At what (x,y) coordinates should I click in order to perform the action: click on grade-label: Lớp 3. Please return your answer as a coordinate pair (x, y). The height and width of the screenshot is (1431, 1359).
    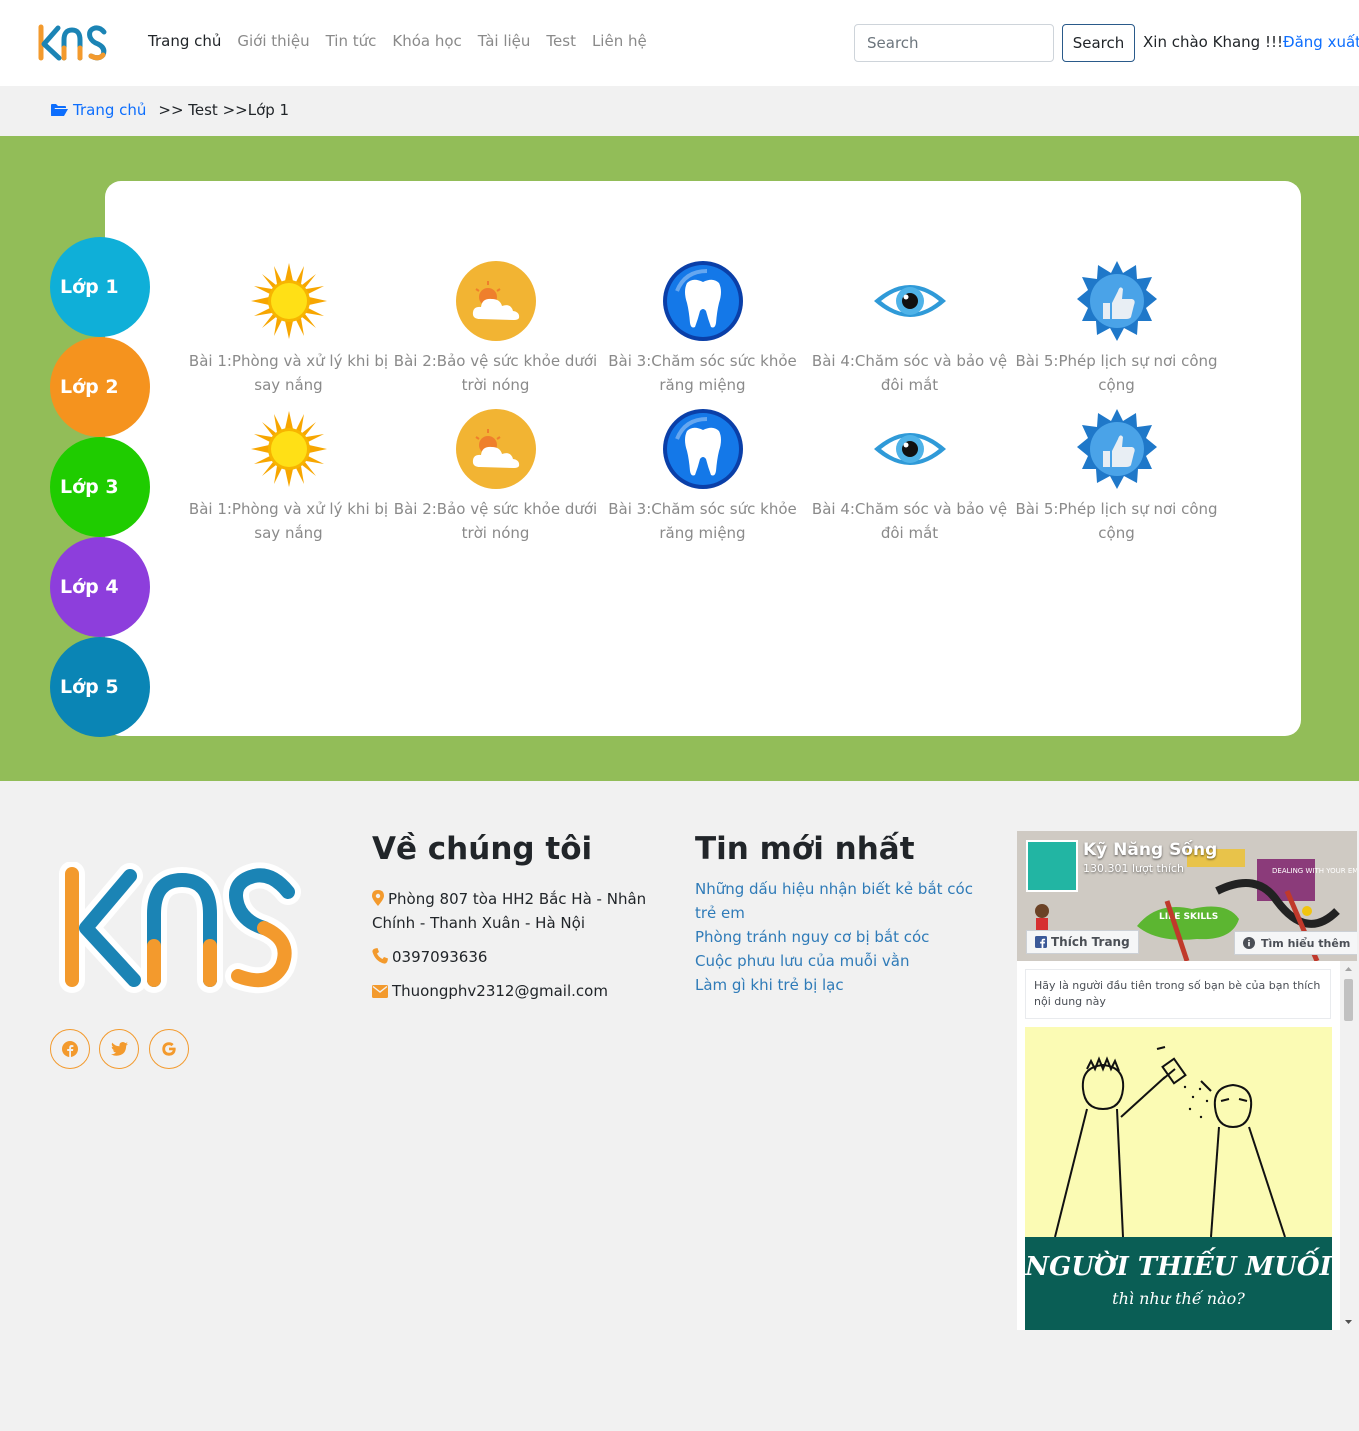
    Looking at the image, I should click on (89, 487).